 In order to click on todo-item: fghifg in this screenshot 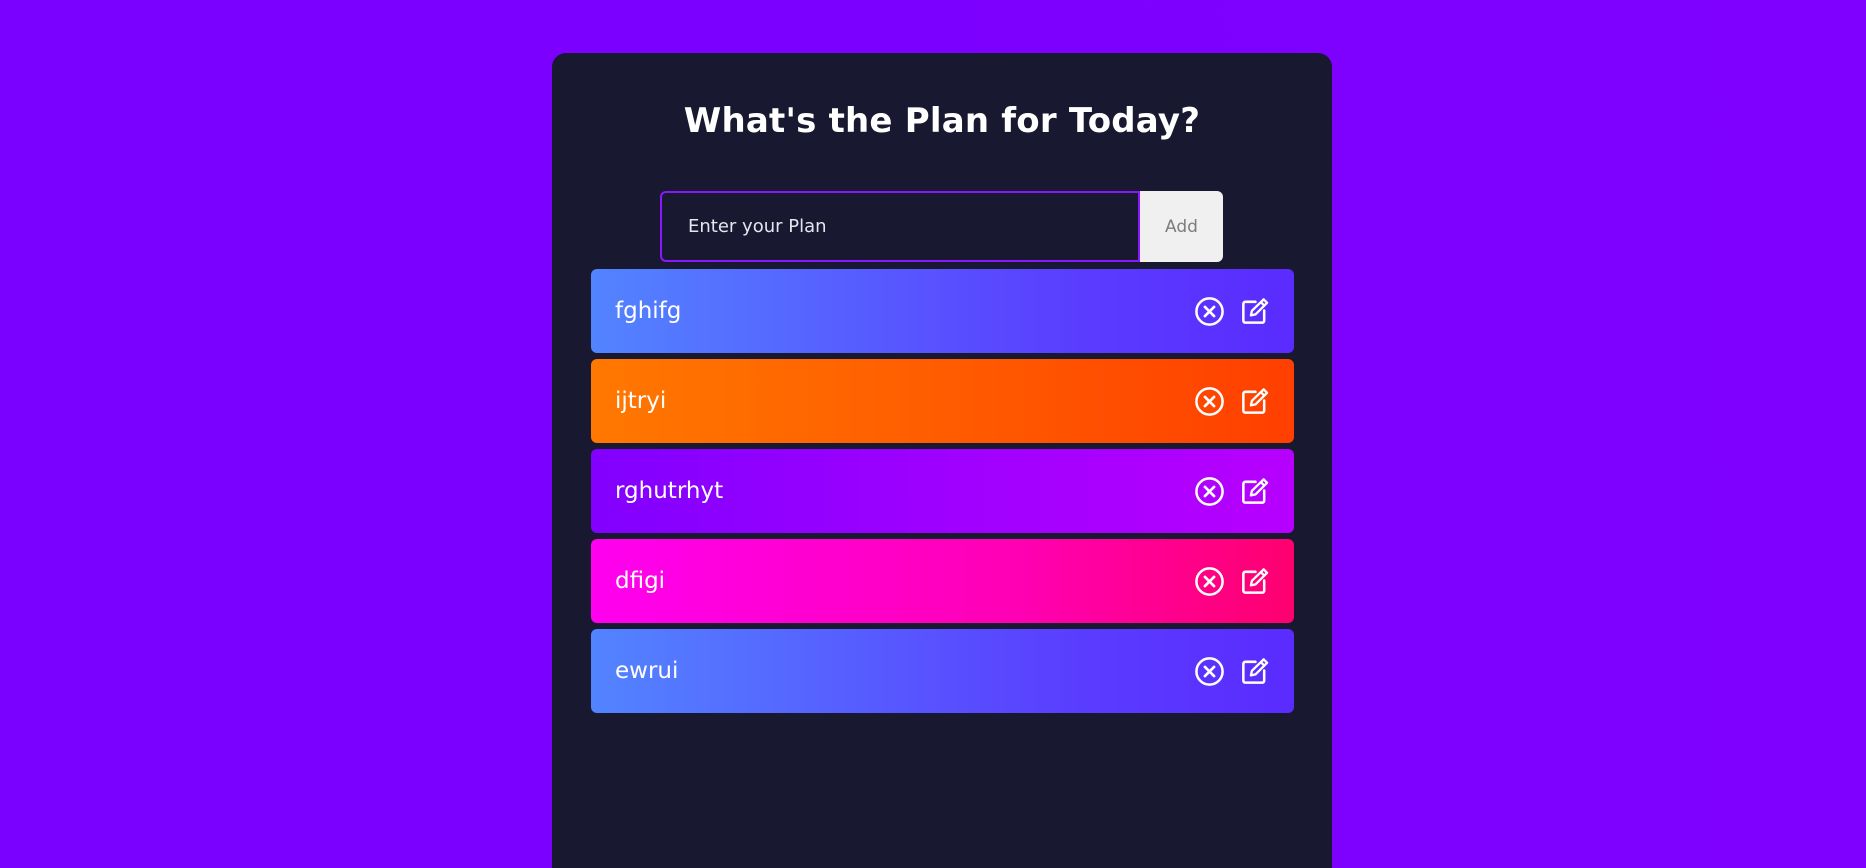, I will do `click(942, 311)`.